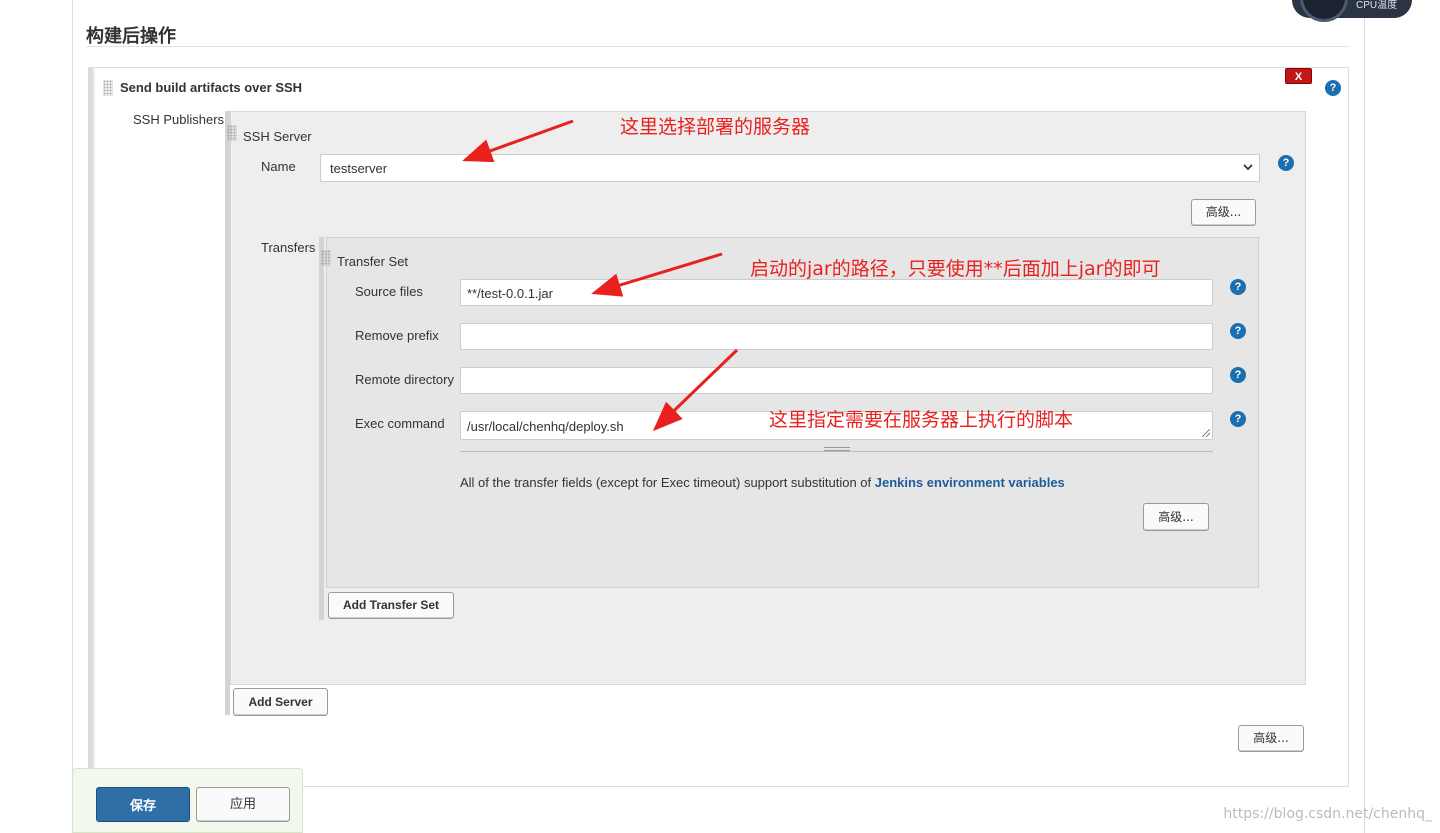 The image size is (1440, 833). What do you see at coordinates (243, 804) in the screenshot?
I see `apply-button: 应用` at bounding box center [243, 804].